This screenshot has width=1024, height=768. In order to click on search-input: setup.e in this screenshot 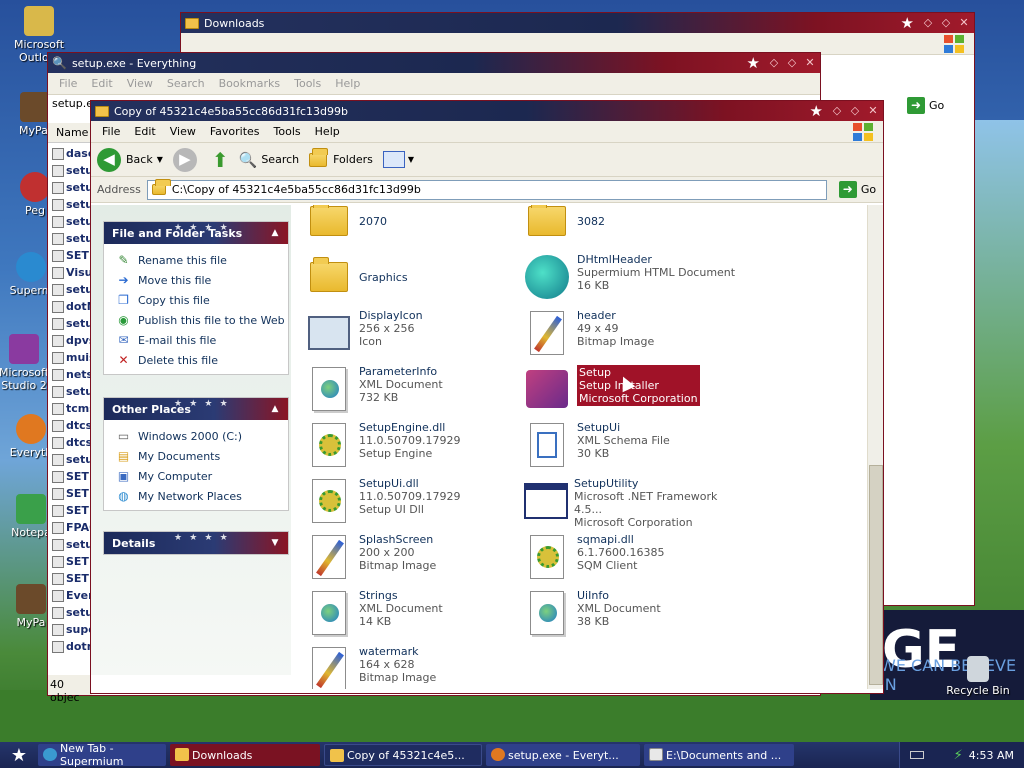, I will do `click(72, 103)`.